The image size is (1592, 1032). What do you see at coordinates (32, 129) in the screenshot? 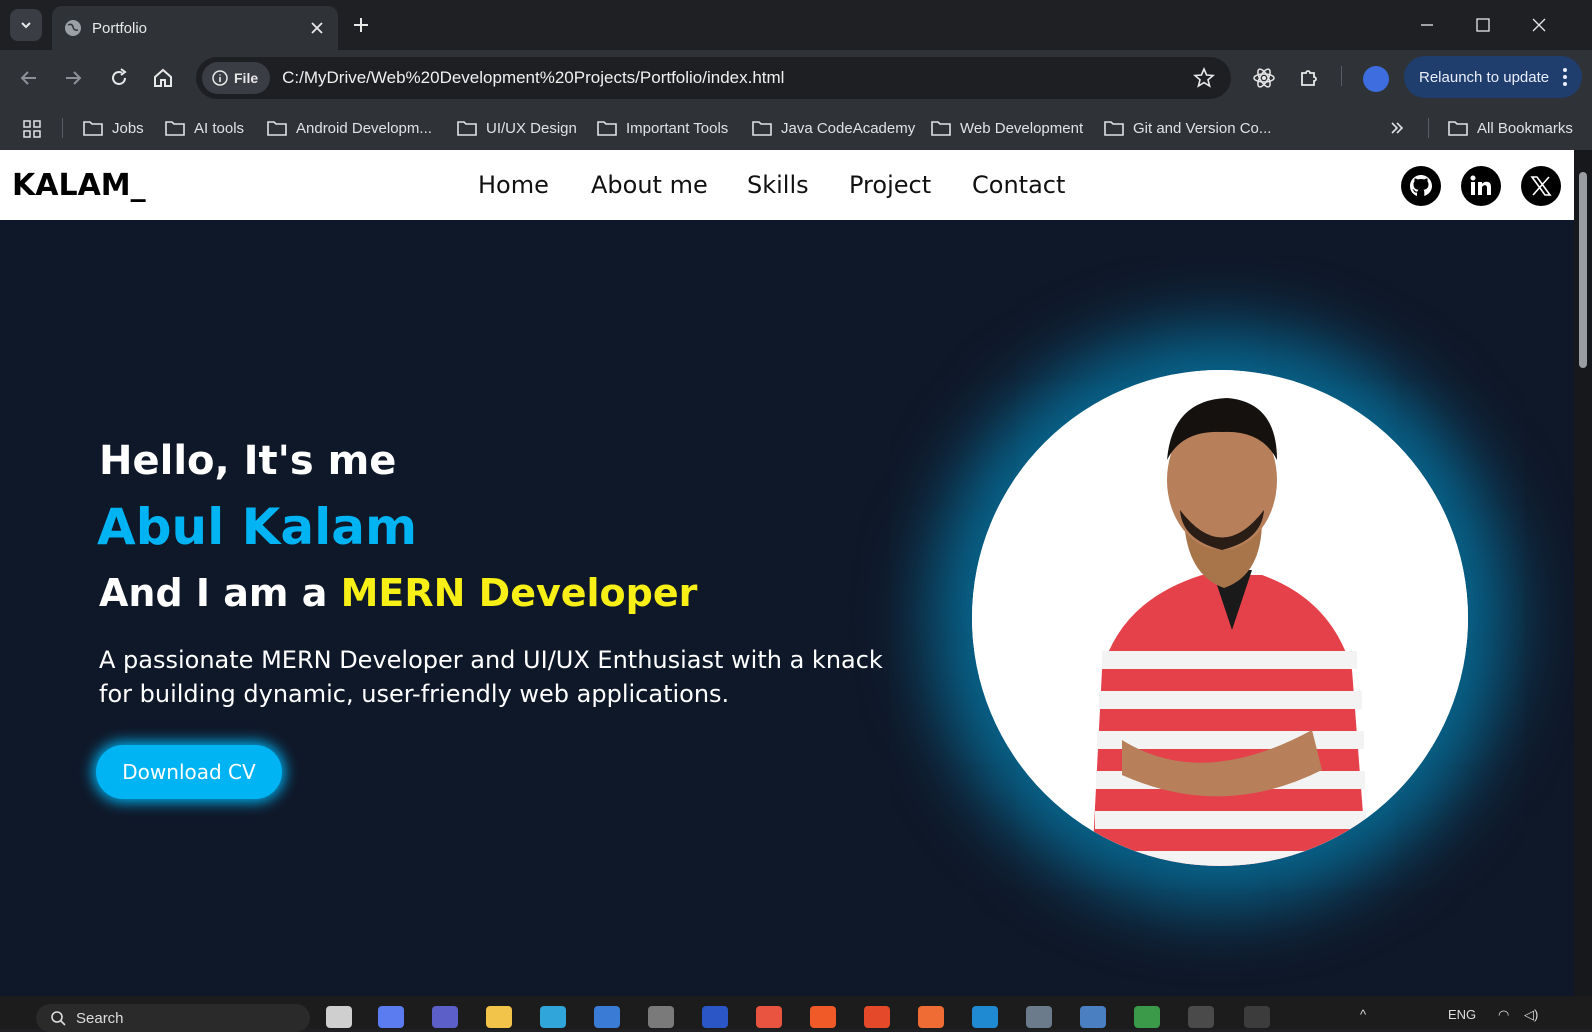
I see `apps-grid-icon` at bounding box center [32, 129].